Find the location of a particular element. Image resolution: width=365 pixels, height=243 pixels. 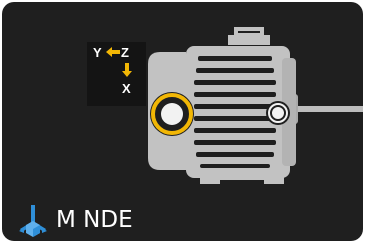

axis-z-label: Z is located at coordinates (125, 52).